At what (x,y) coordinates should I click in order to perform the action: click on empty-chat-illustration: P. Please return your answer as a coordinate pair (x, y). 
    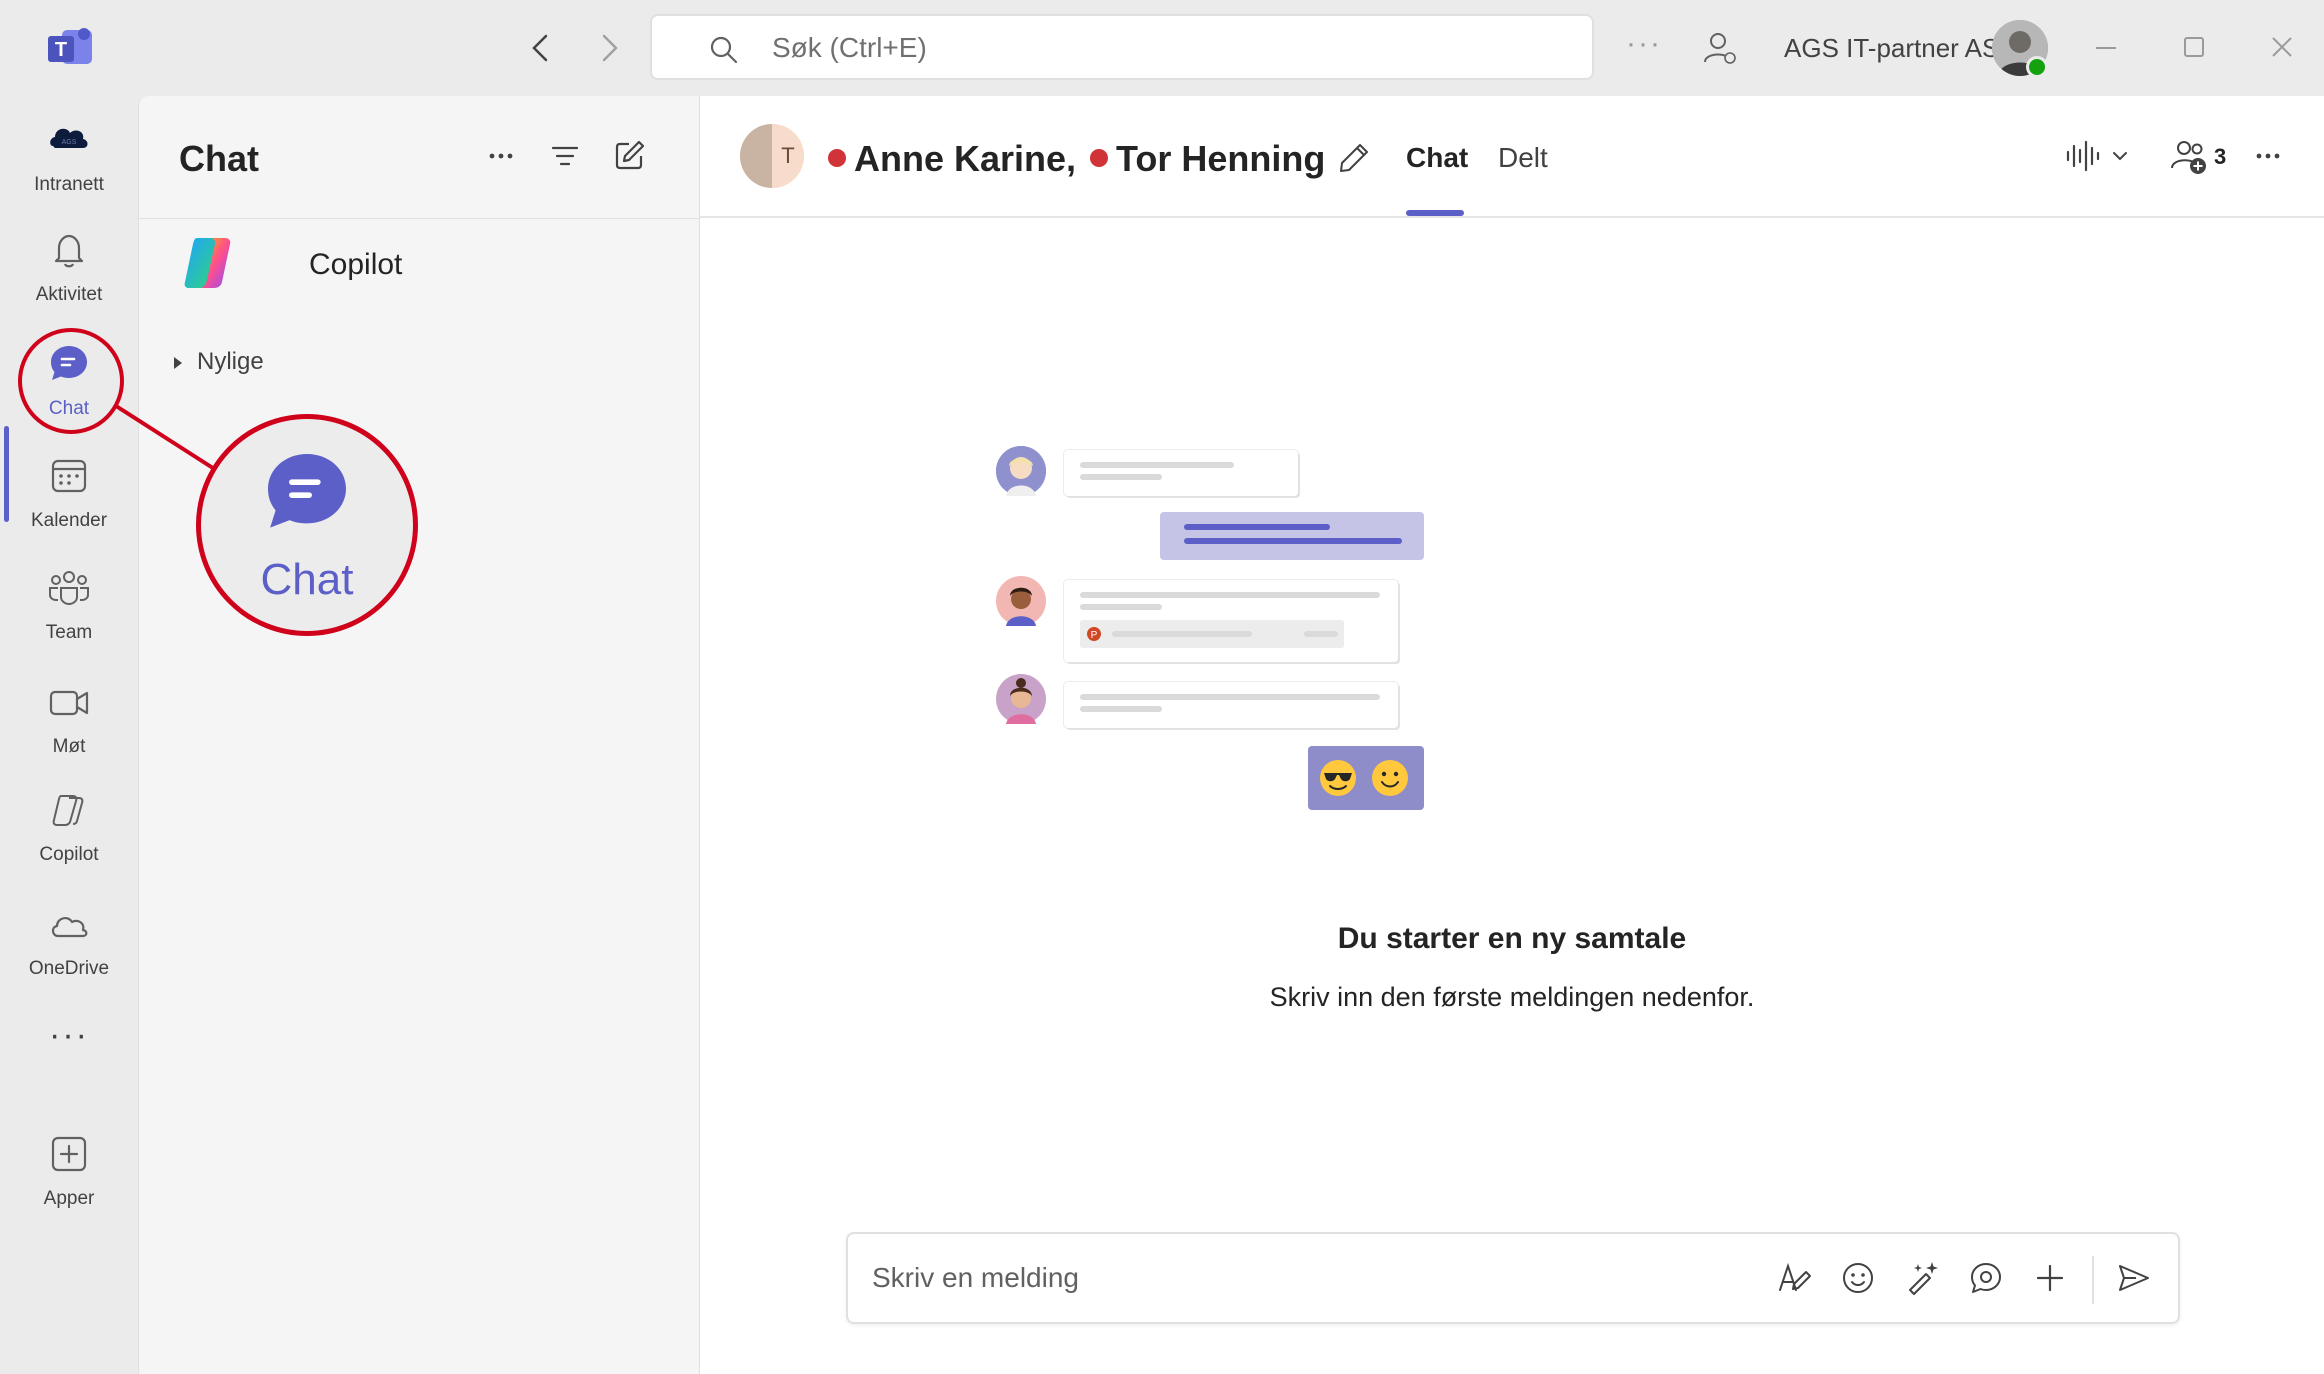
    Looking at the image, I should click on (1221, 681).